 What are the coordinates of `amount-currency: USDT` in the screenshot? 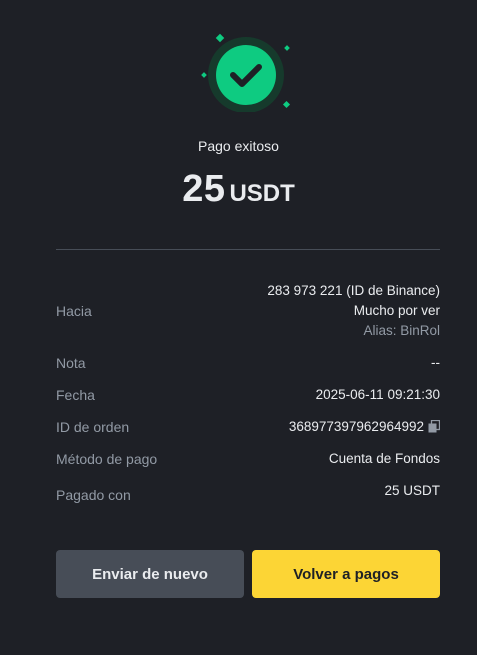 It's located at (262, 193).